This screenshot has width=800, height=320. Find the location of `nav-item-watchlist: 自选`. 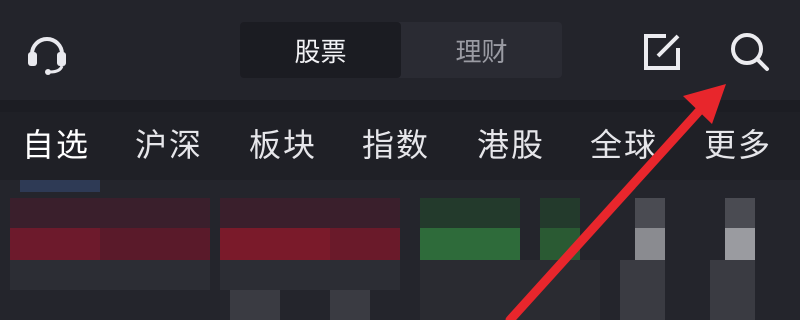

nav-item-watchlist: 自选 is located at coordinates (56, 143).